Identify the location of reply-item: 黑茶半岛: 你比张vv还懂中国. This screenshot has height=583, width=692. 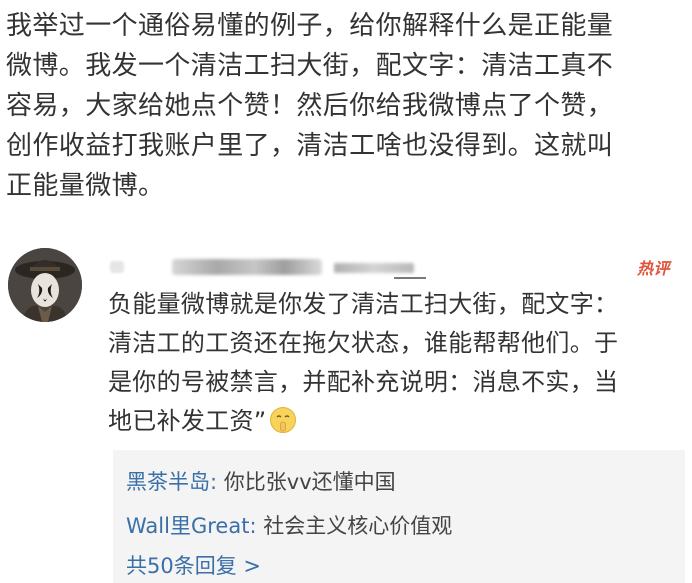
(261, 481).